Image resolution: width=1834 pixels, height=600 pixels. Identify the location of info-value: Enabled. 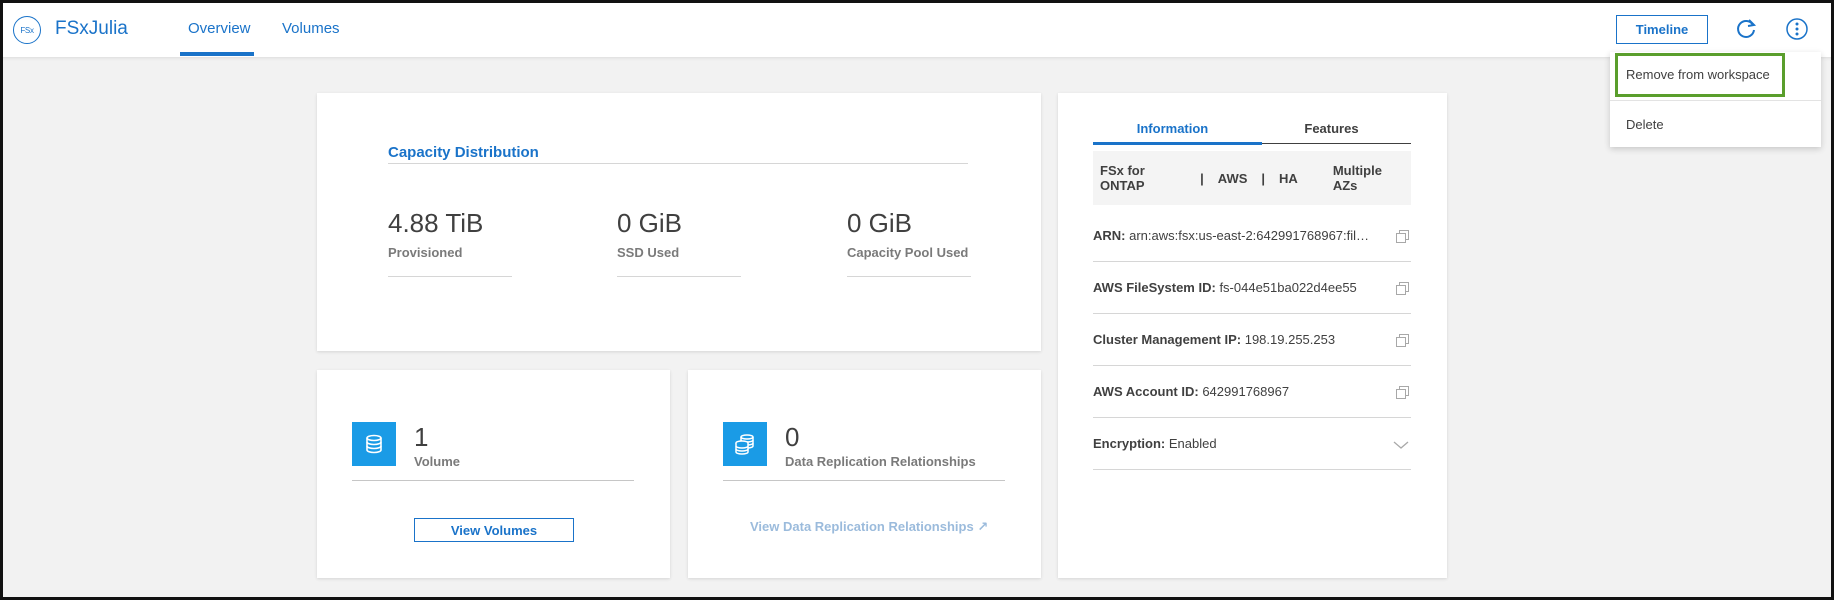
(1192, 443).